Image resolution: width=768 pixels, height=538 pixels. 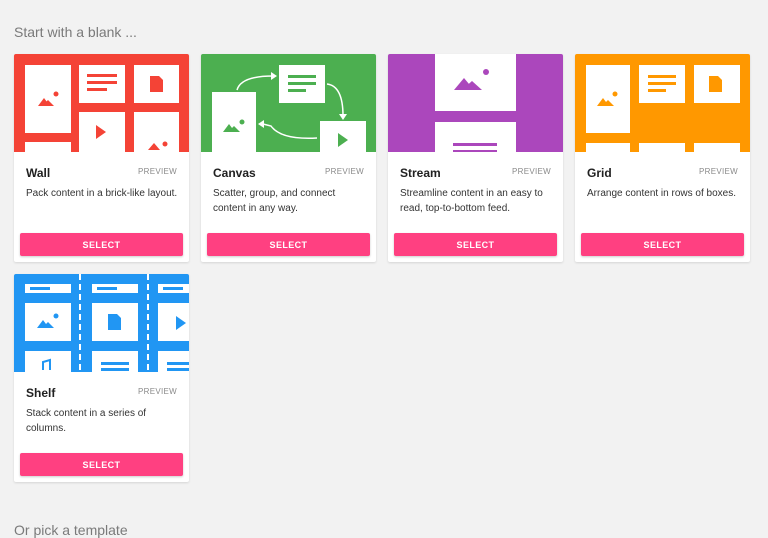 I want to click on select-button-grid: SELECT, so click(x=662, y=244).